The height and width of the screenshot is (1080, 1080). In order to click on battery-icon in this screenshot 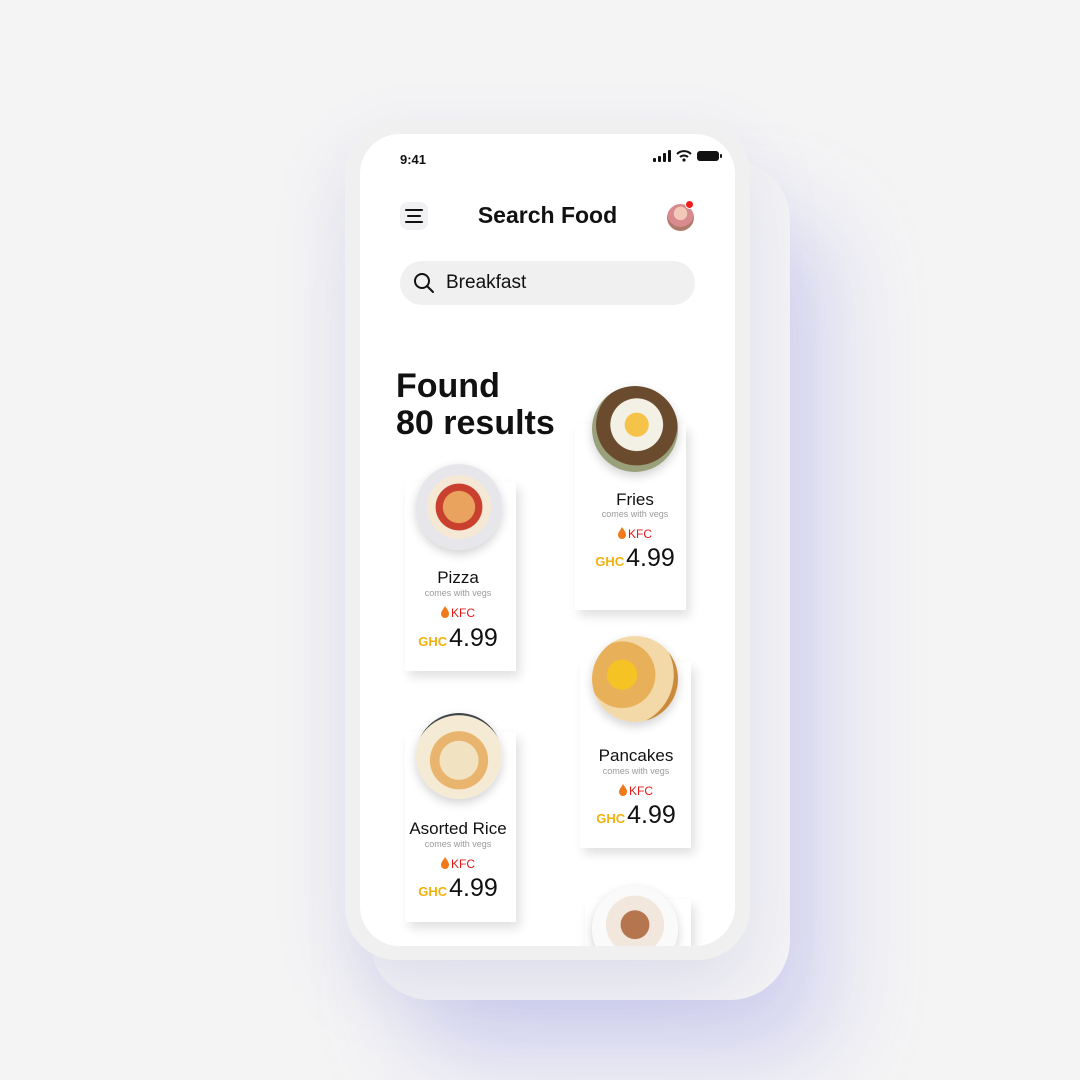, I will do `click(709, 156)`.